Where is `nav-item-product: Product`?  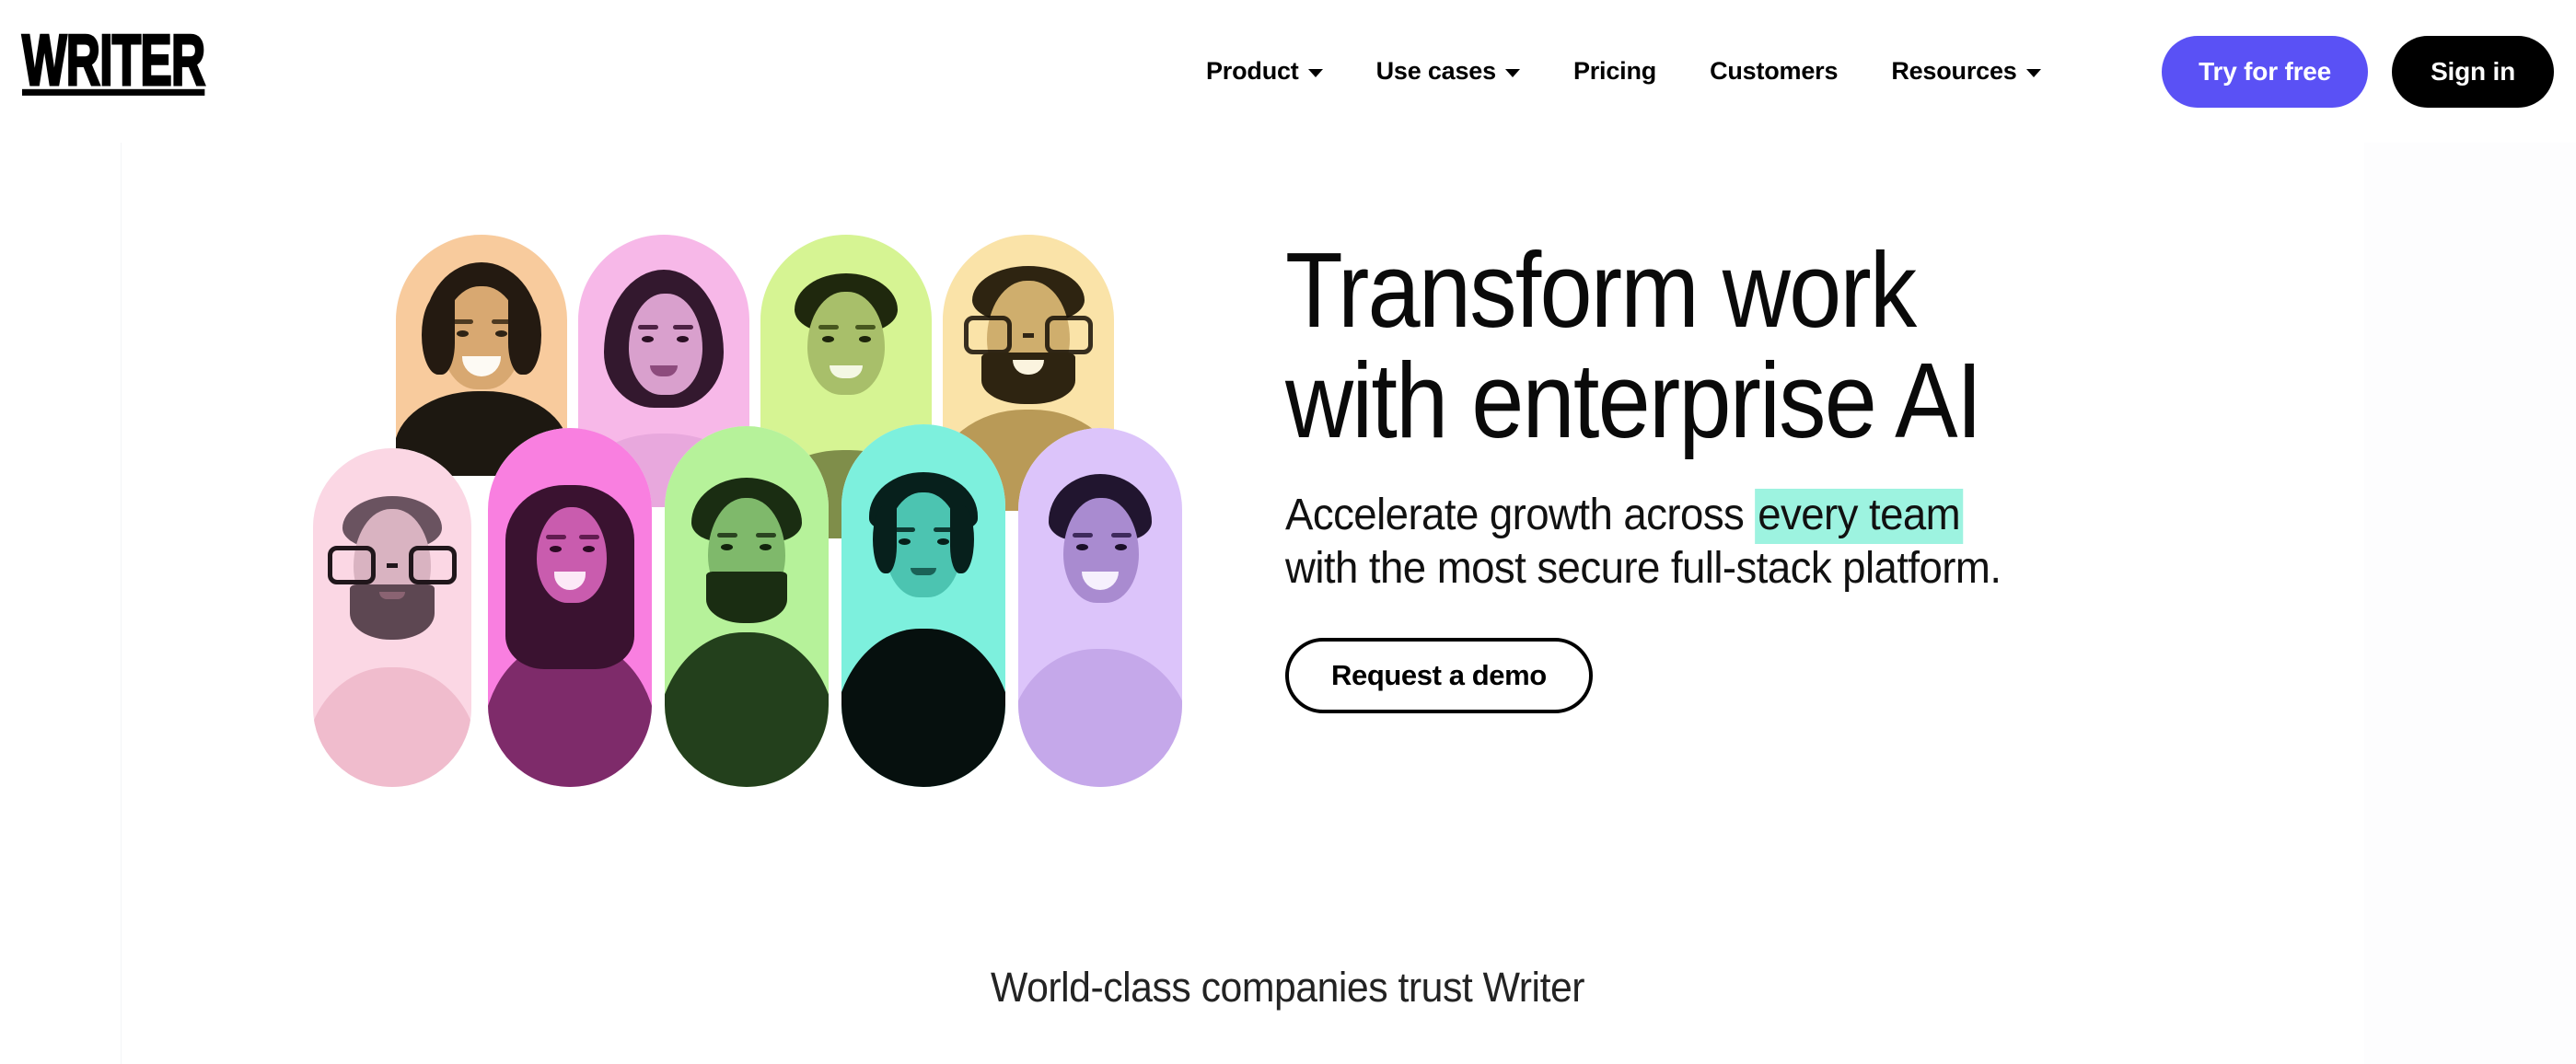
nav-item-product: Product is located at coordinates (1264, 71).